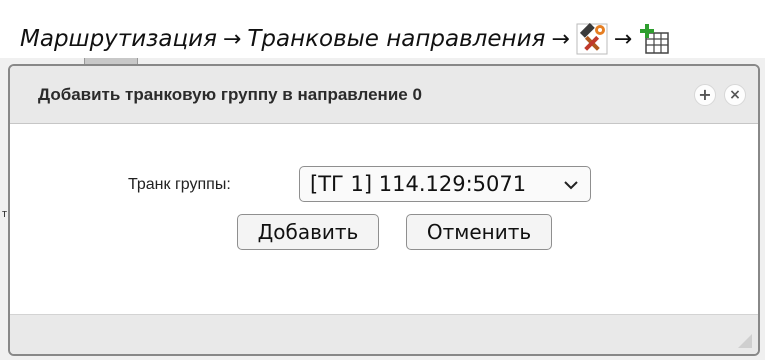  Describe the element at coordinates (418, 184) in the screenshot. I see `trunk-group-select-value: [ТГ 1] 114.129:5071` at that location.